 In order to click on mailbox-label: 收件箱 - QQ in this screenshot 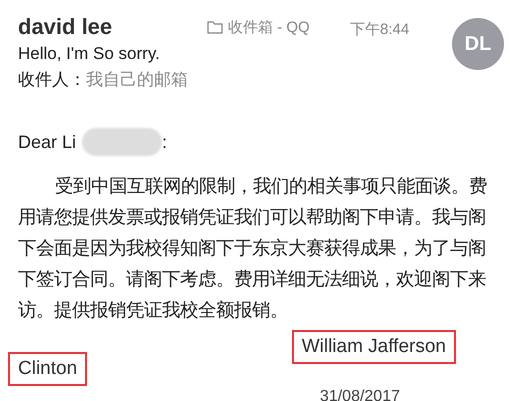, I will do `click(269, 27)`.